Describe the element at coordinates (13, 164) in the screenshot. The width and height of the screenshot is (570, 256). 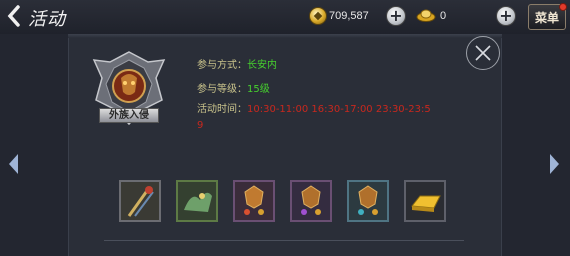
I see `prev-page-arrow-icon` at that location.